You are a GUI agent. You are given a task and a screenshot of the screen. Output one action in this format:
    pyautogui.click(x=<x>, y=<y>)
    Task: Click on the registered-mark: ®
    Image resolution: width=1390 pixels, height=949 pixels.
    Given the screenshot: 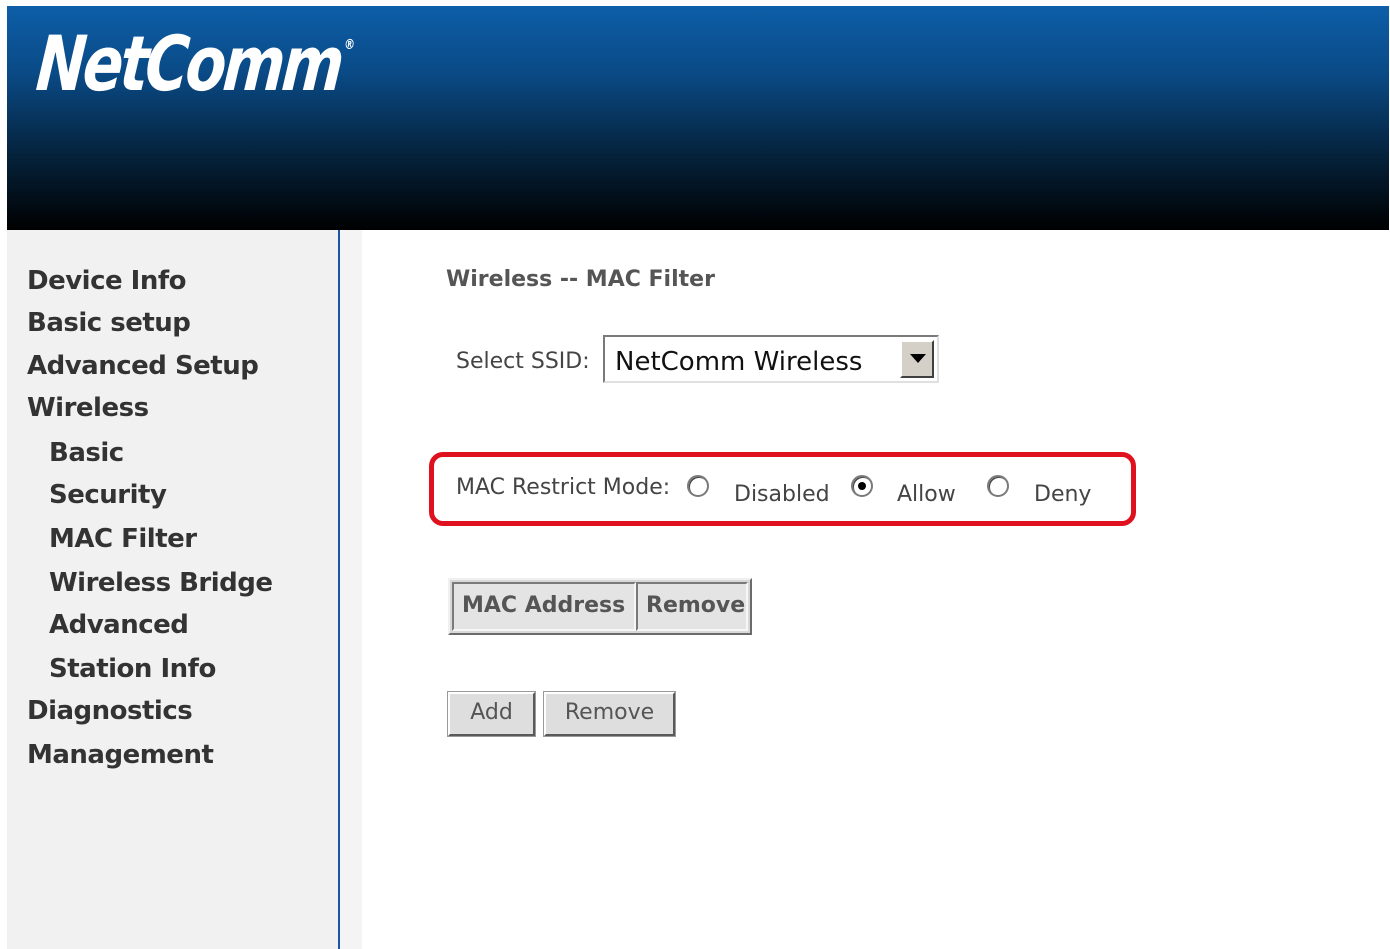 What is the action you would take?
    pyautogui.click(x=348, y=45)
    